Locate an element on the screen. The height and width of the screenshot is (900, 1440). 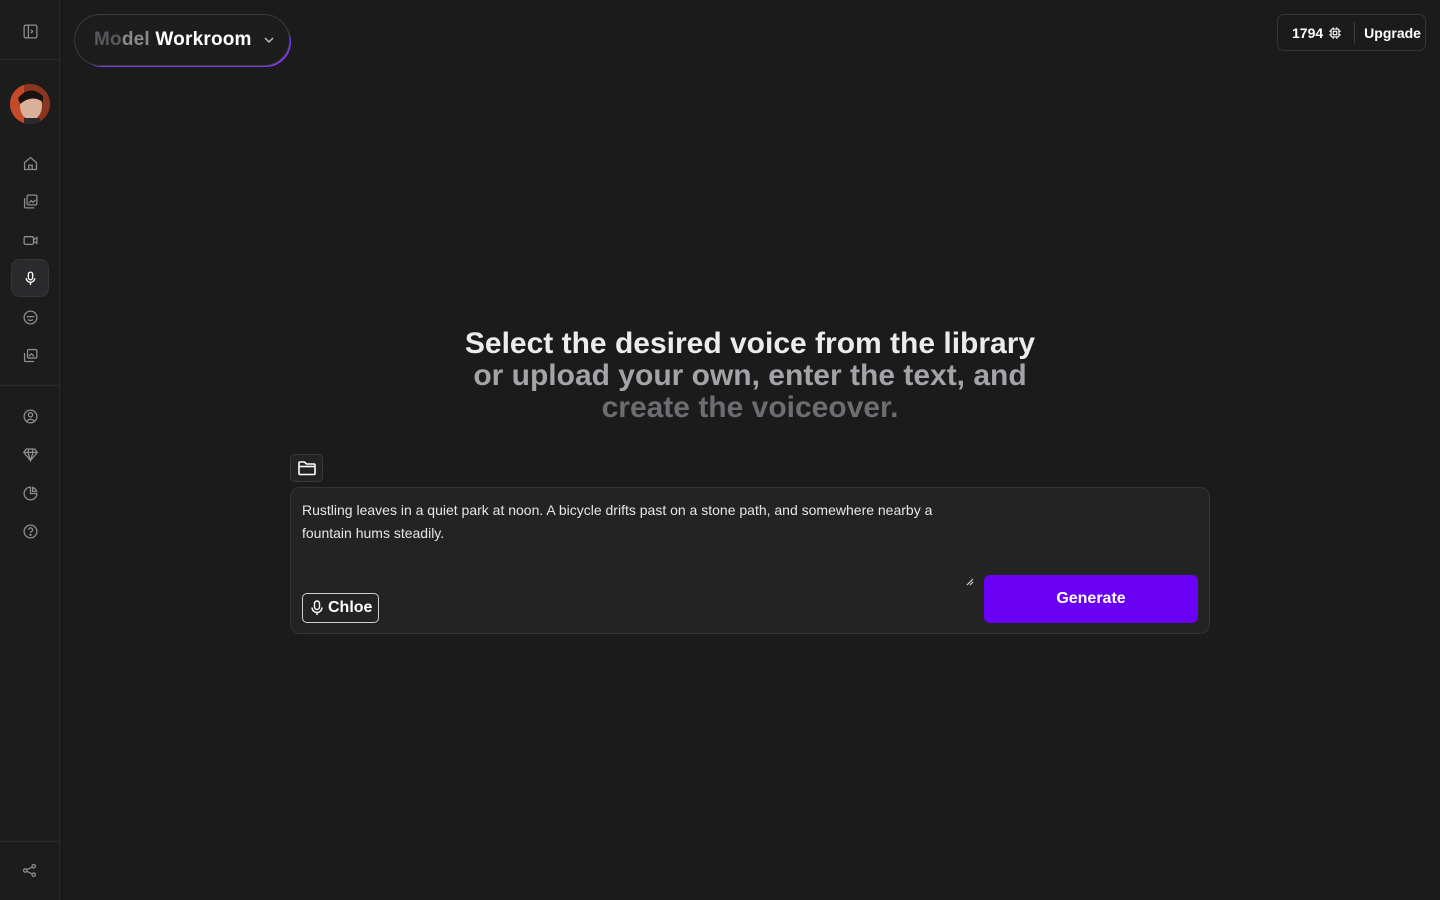
headline-line-2: or upload your own, enter the text, and is located at coordinates (750, 375).